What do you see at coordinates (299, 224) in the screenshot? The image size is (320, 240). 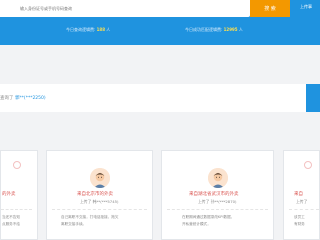 I see `card-description-line: 有财务` at bounding box center [299, 224].